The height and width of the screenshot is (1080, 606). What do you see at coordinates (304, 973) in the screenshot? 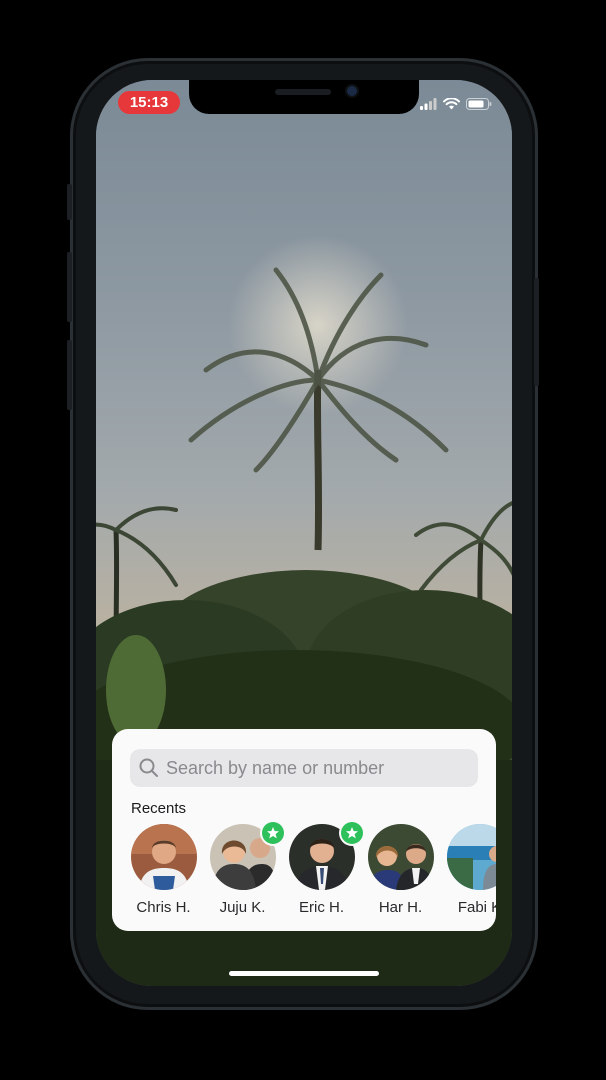
I see `home-indicator` at bounding box center [304, 973].